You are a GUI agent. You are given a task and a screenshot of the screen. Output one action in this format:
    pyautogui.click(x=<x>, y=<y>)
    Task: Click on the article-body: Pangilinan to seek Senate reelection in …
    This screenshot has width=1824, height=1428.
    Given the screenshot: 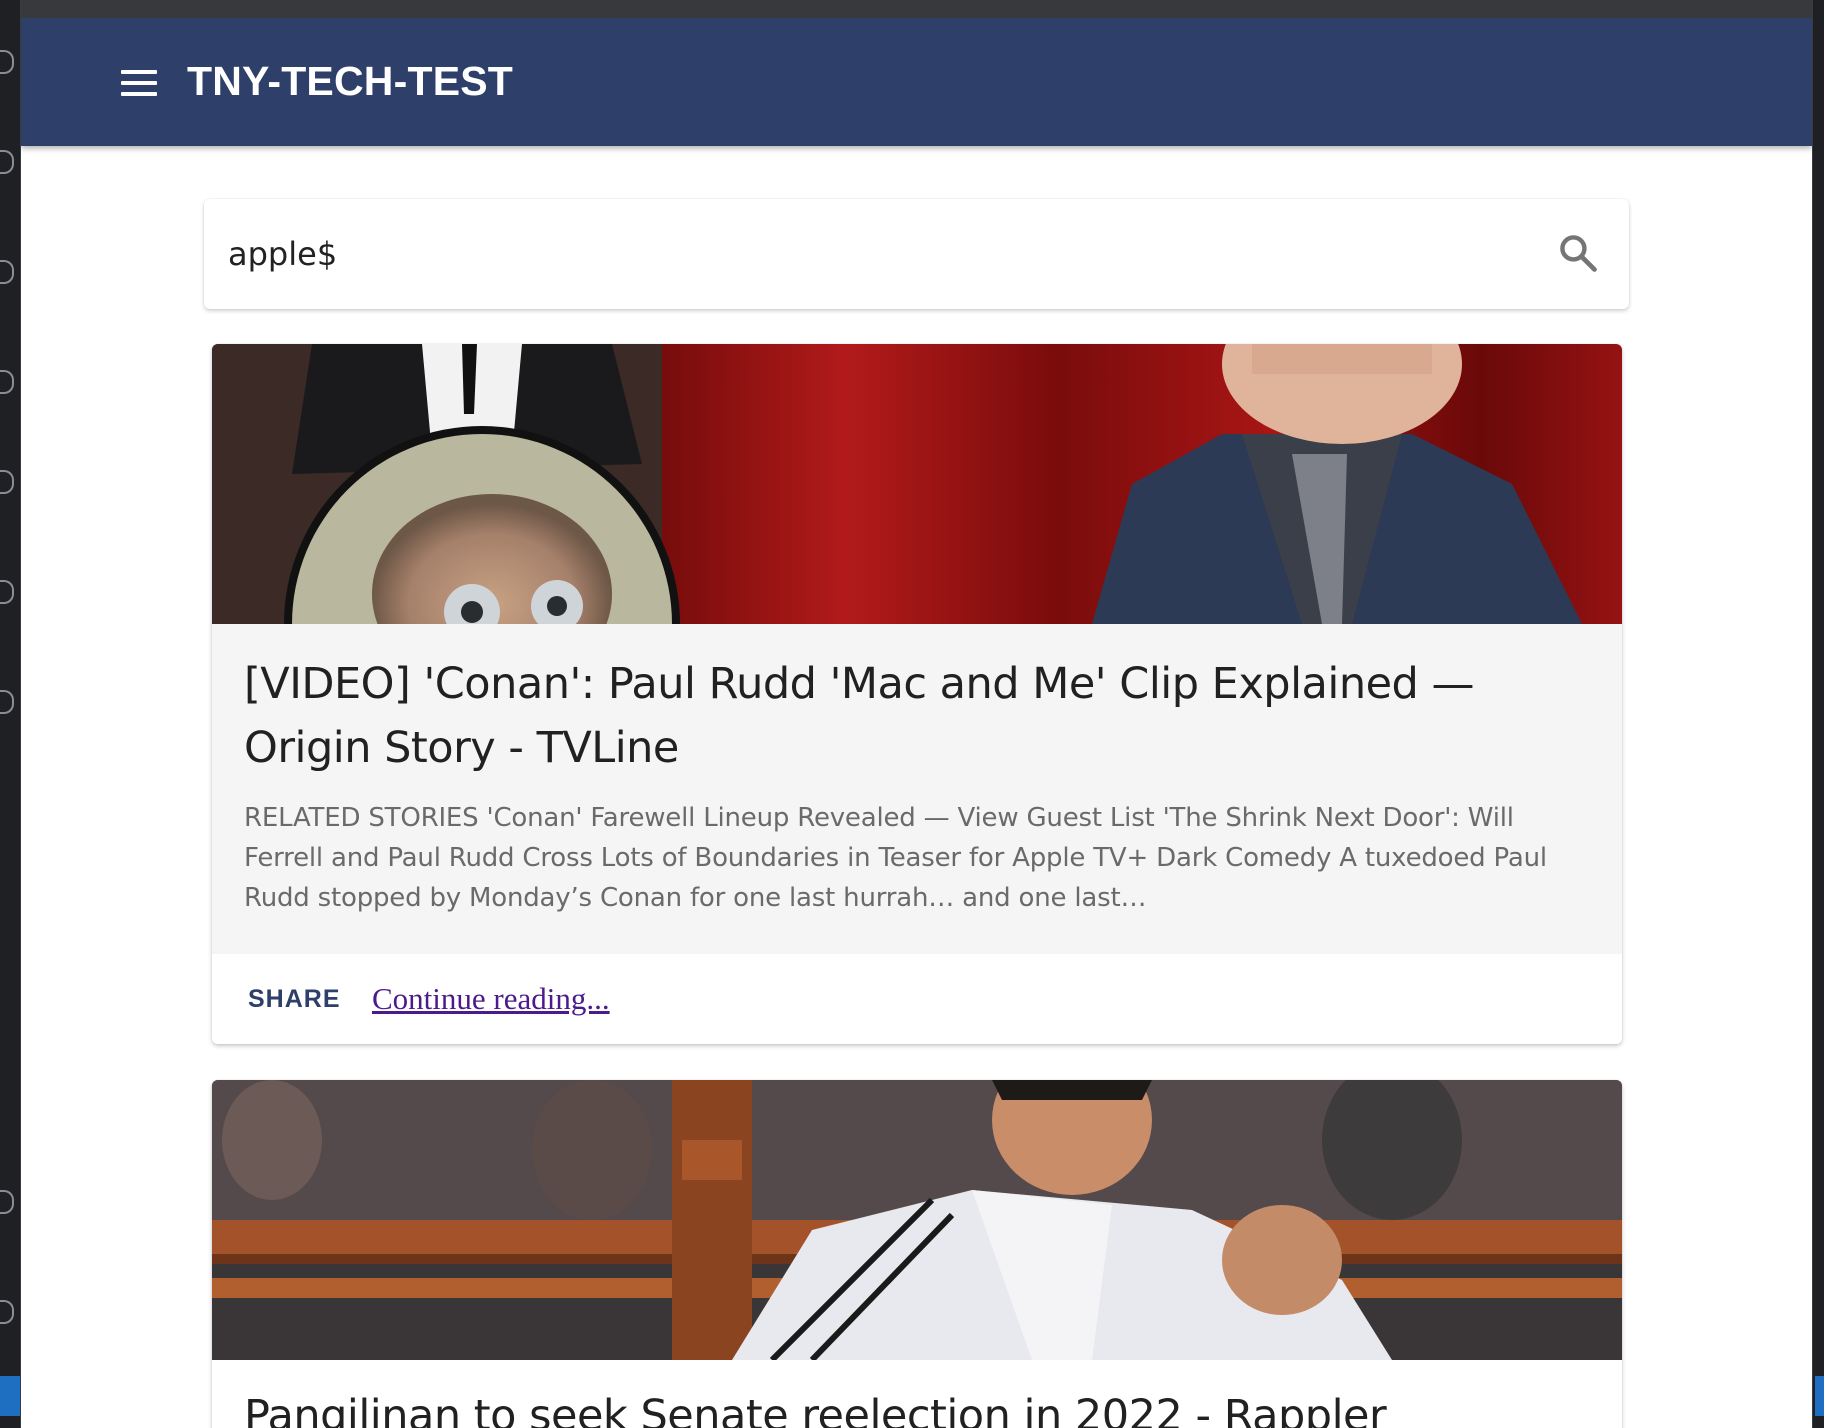 What is the action you would take?
    pyautogui.click(x=917, y=1394)
    